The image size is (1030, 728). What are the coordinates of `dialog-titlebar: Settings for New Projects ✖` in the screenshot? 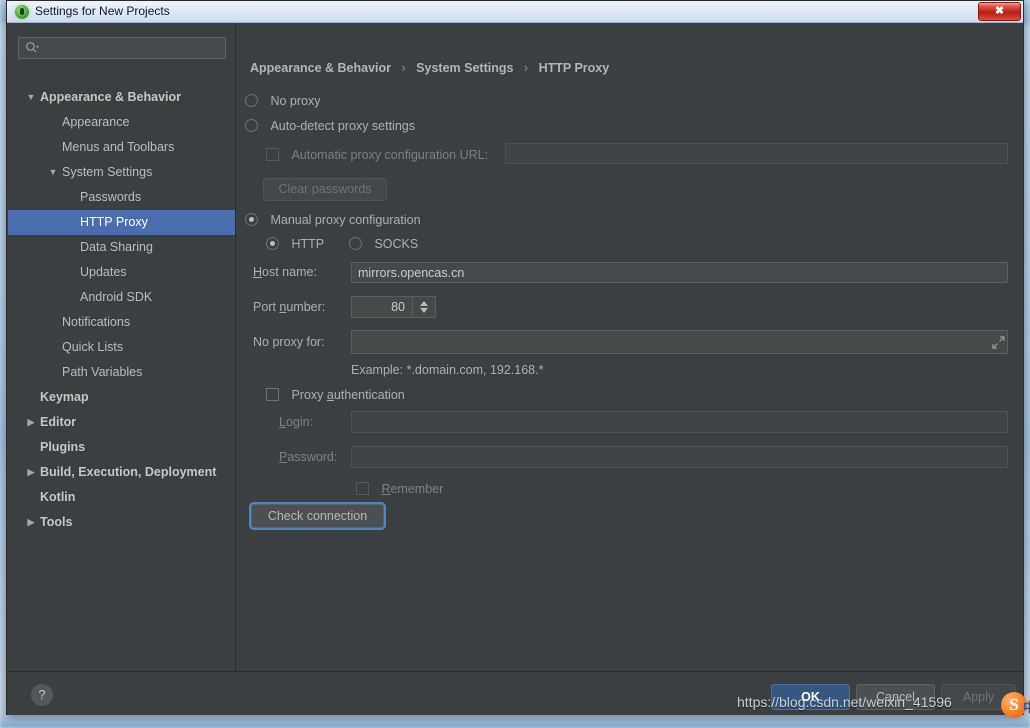 It's located at (515, 12).